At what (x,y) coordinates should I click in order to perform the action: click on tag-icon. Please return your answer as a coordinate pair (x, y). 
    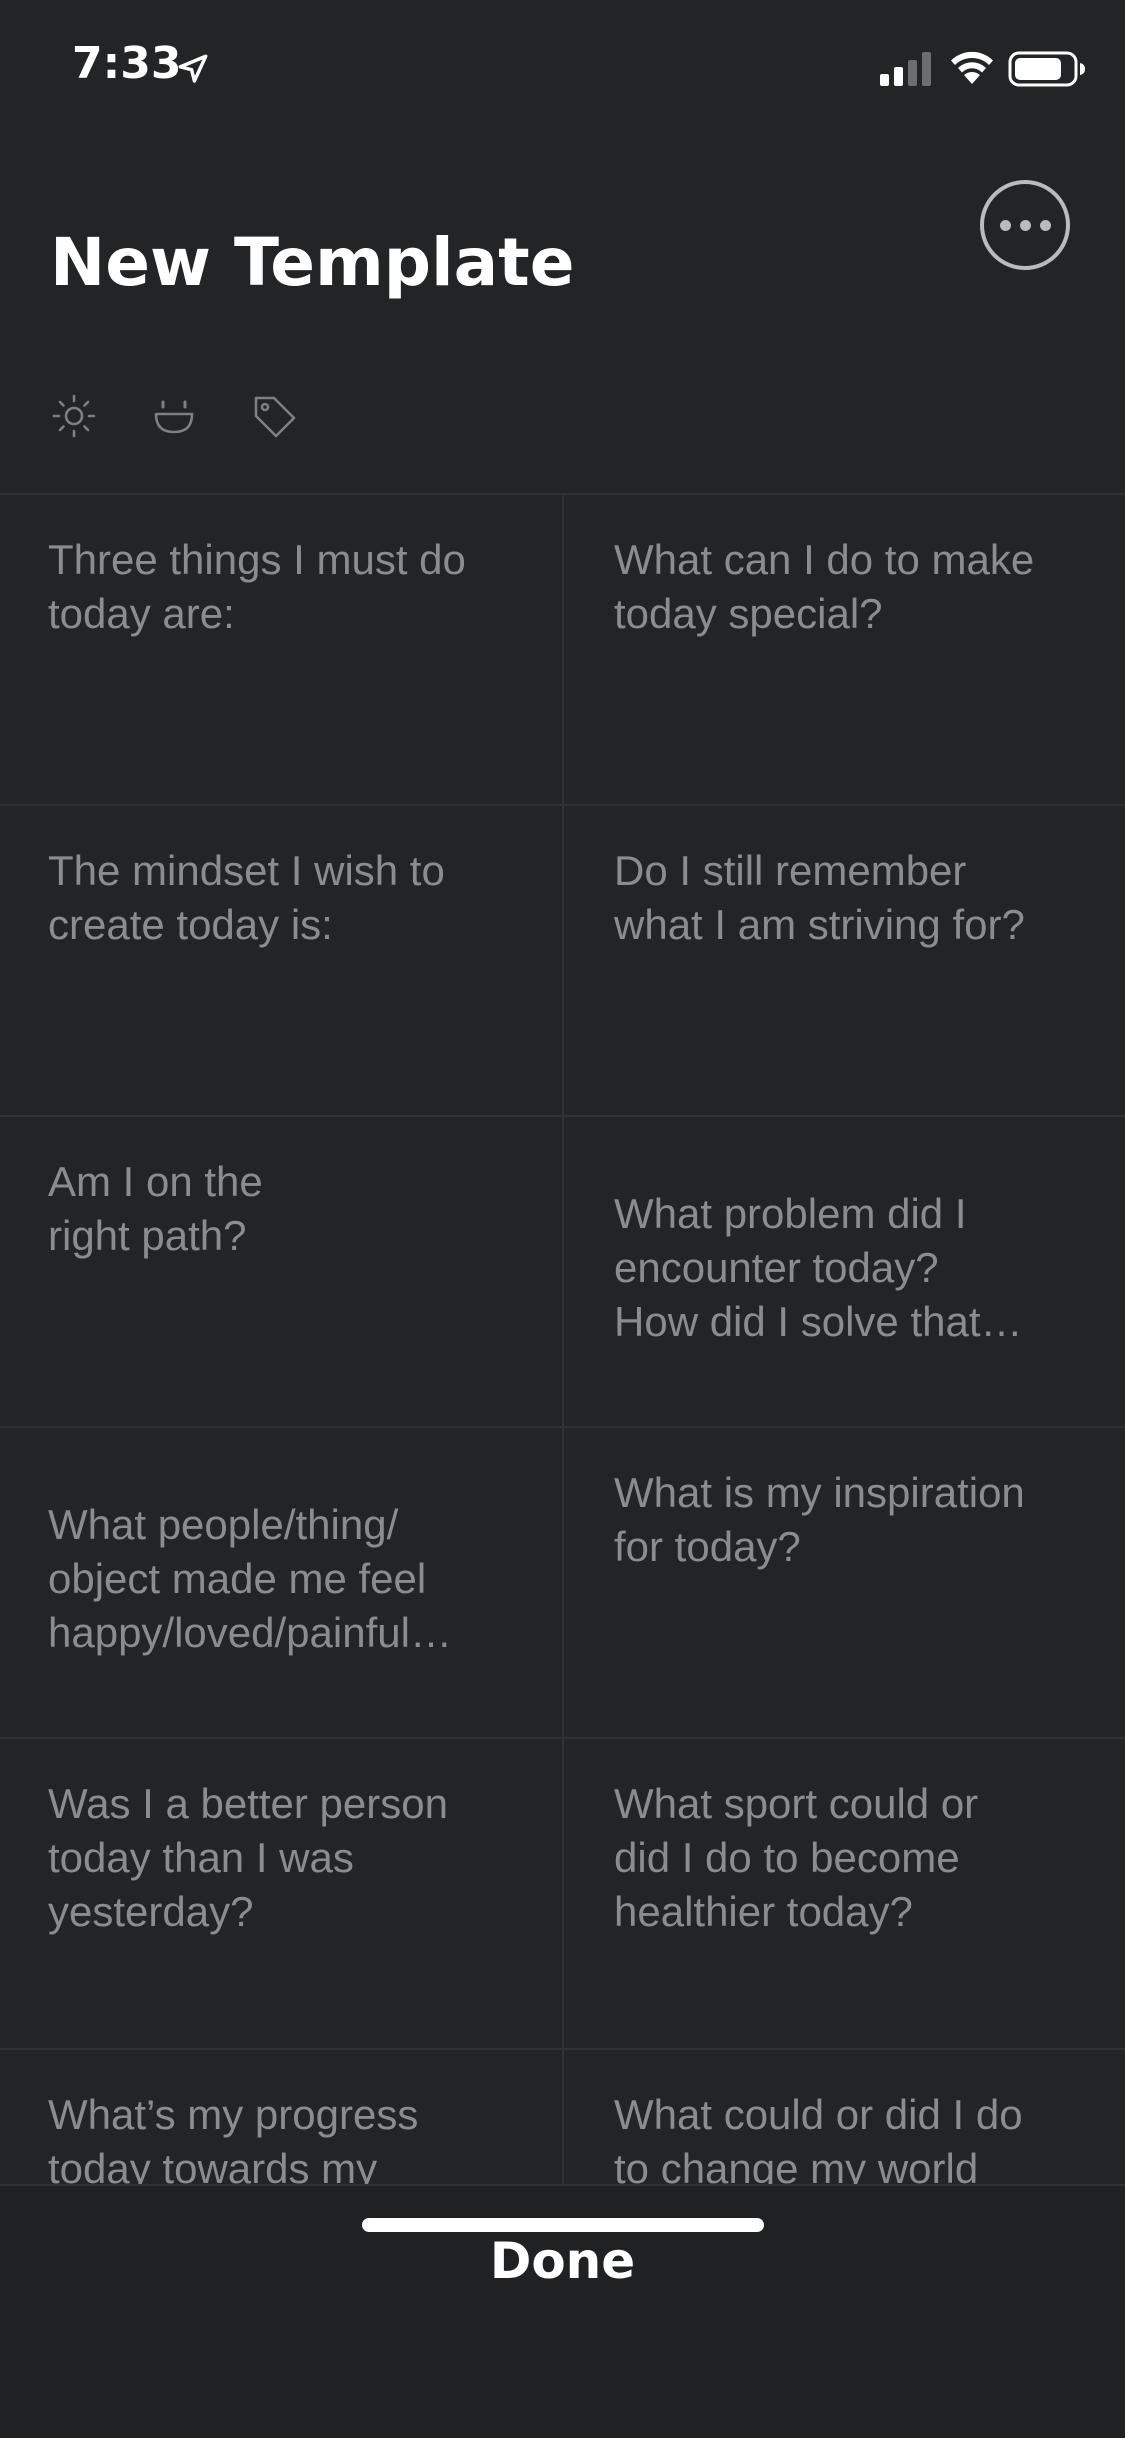
    Looking at the image, I should click on (274, 416).